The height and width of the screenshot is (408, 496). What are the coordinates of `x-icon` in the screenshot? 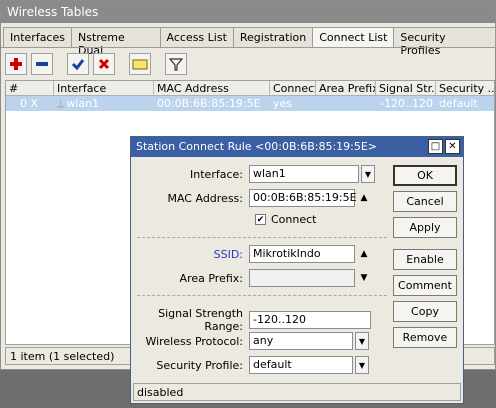 It's located at (104, 64).